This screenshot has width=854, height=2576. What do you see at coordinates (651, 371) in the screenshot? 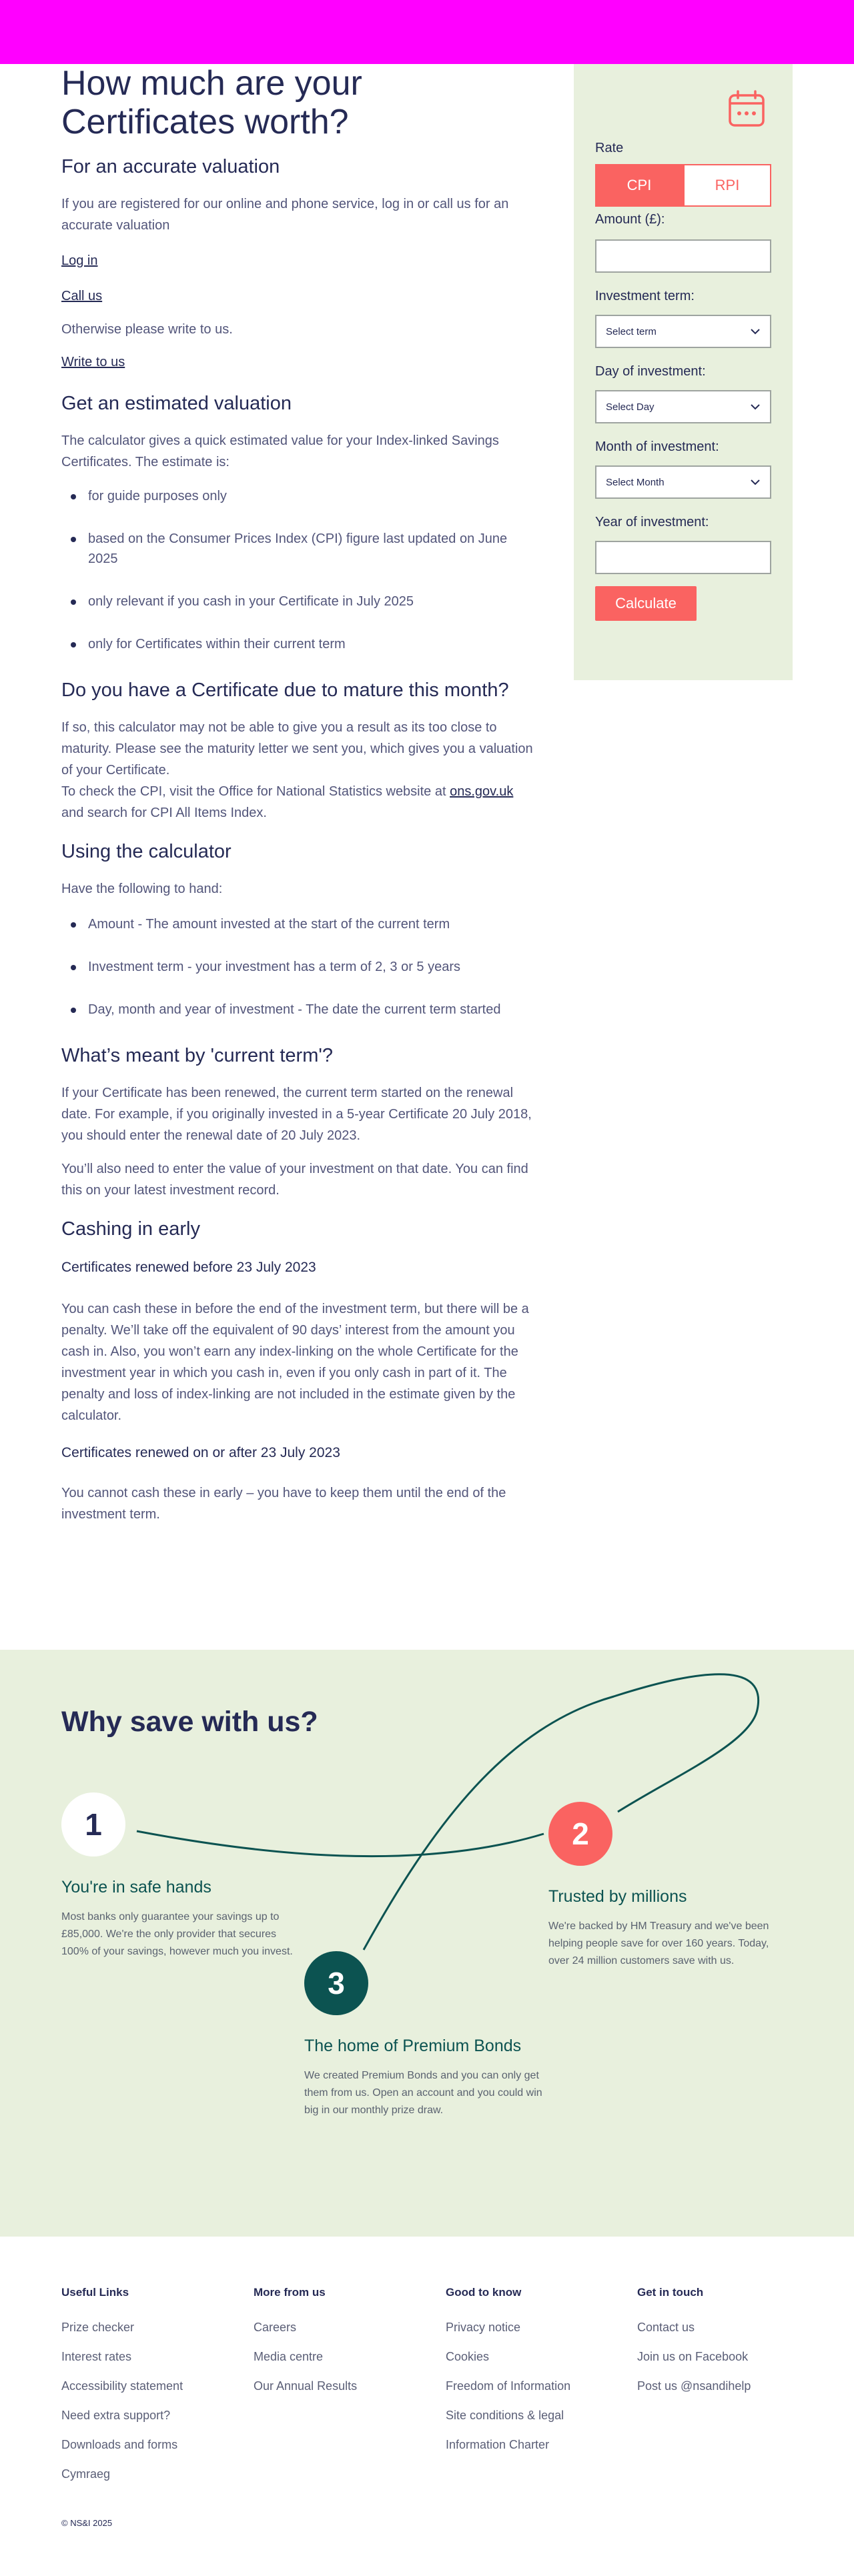
I see `day-label: Day of investment:` at bounding box center [651, 371].